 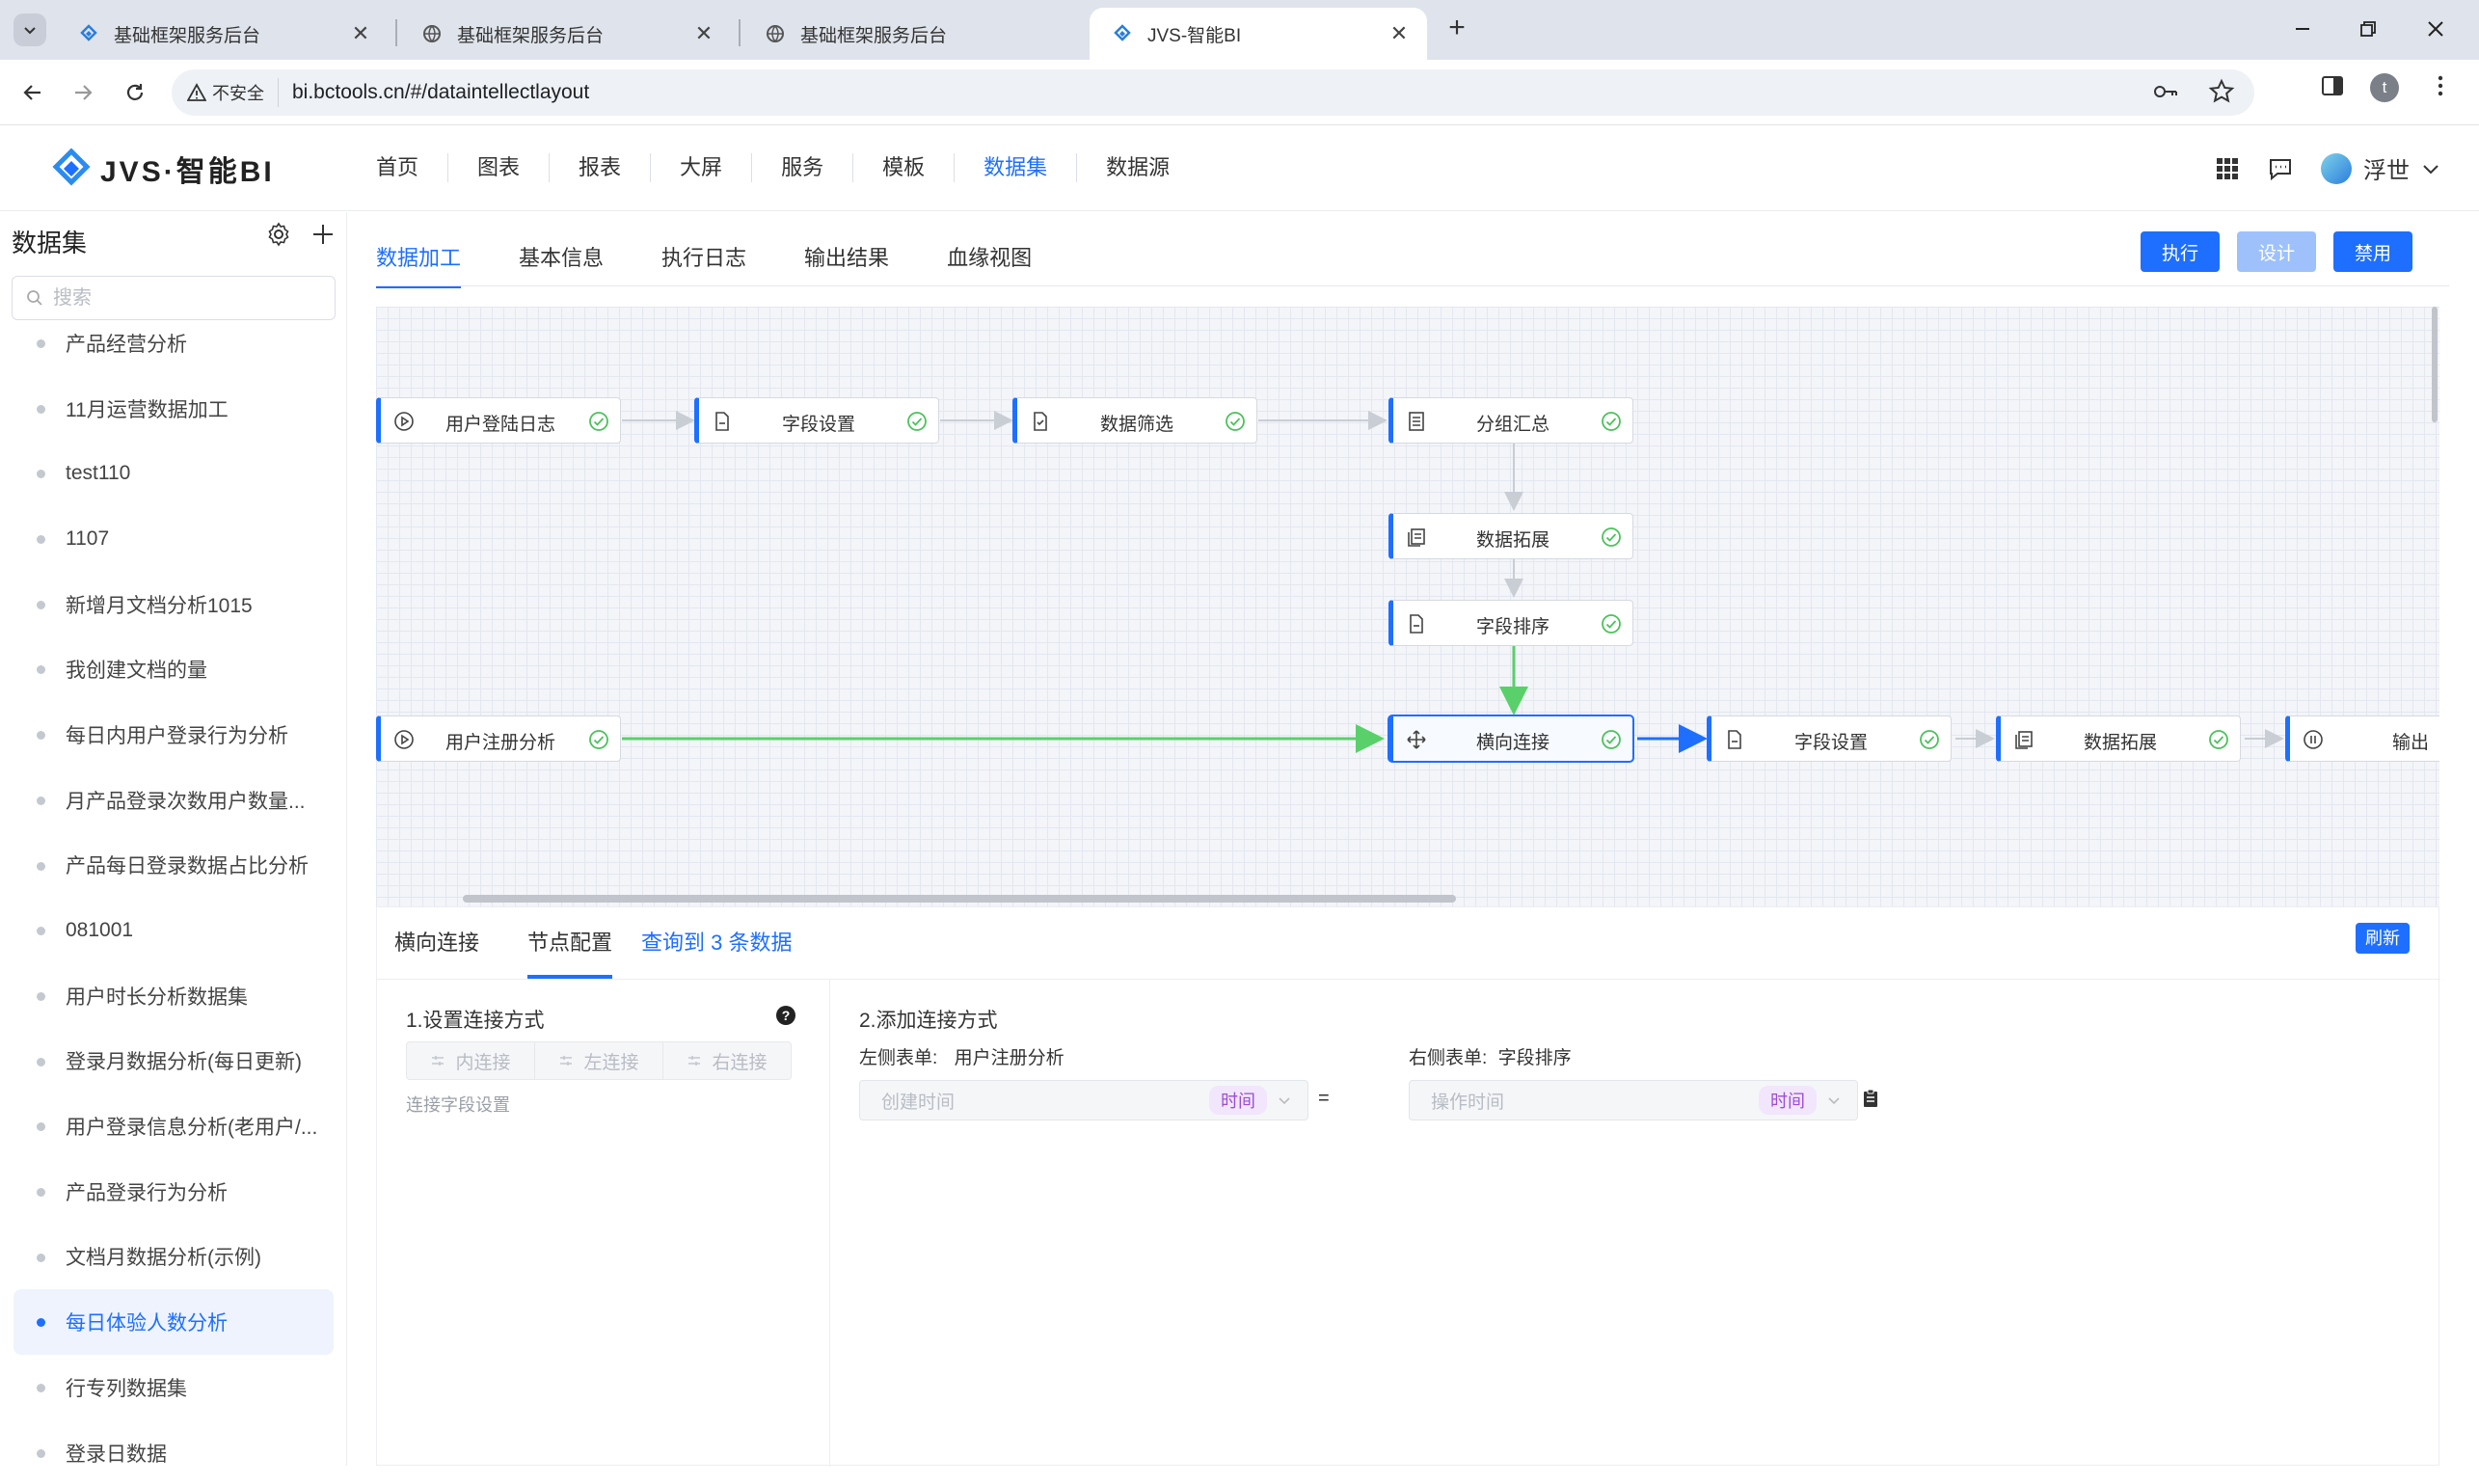 What do you see at coordinates (173, 409) in the screenshot?
I see `list-item: 11月运营数据加工` at bounding box center [173, 409].